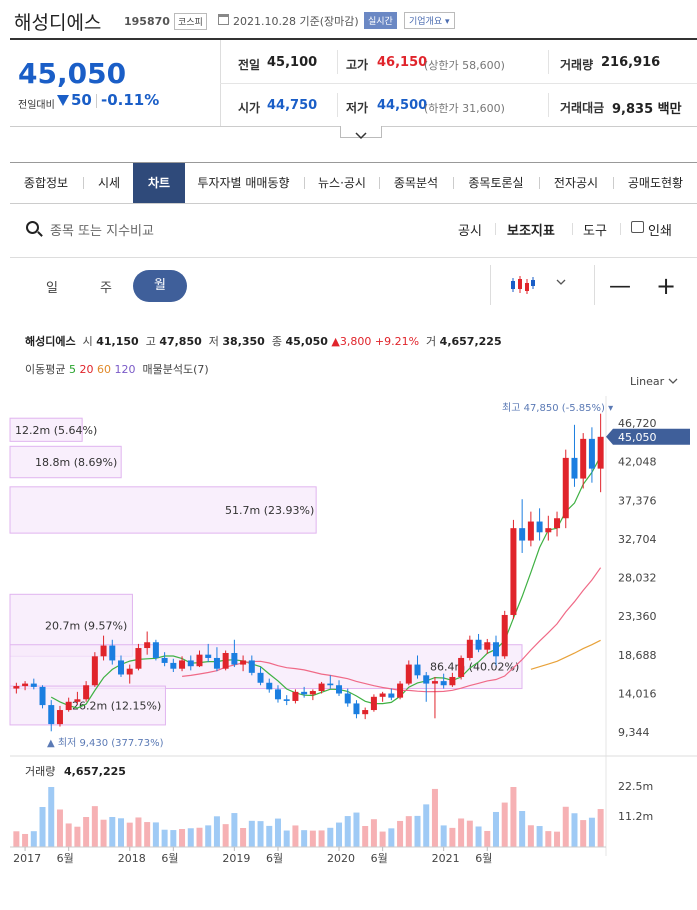  What do you see at coordinates (147, 21) in the screenshot?
I see `stock-code: 195870` at bounding box center [147, 21].